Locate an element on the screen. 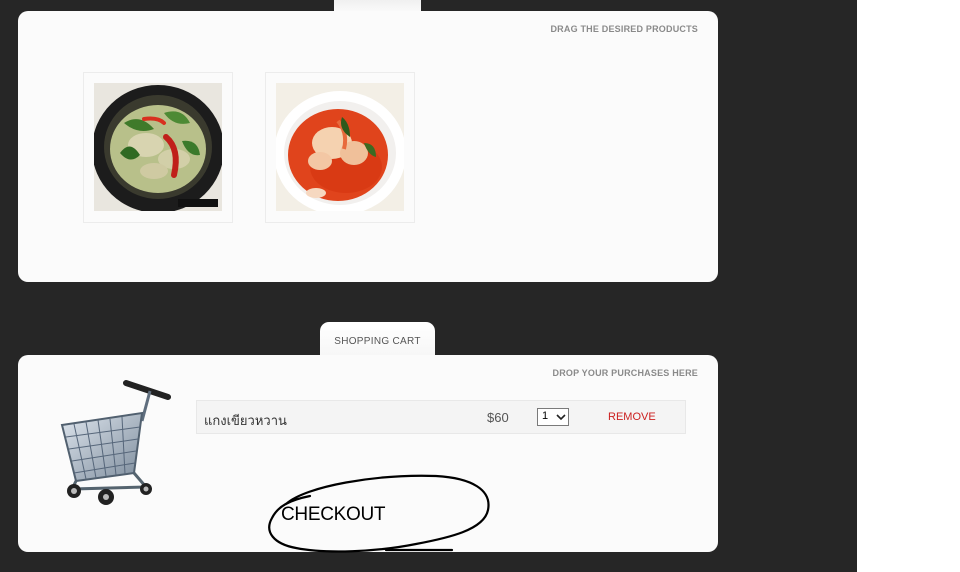 This screenshot has width=960, height=572. product-green-curry is located at coordinates (158, 147).